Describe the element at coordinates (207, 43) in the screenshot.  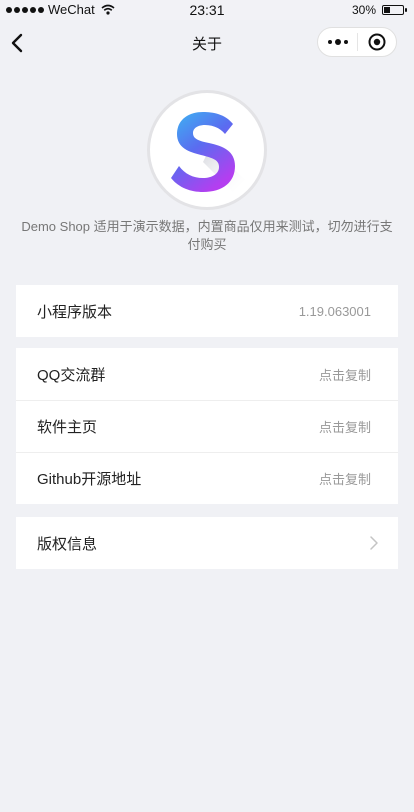
I see `nav-bar: 关于` at that location.